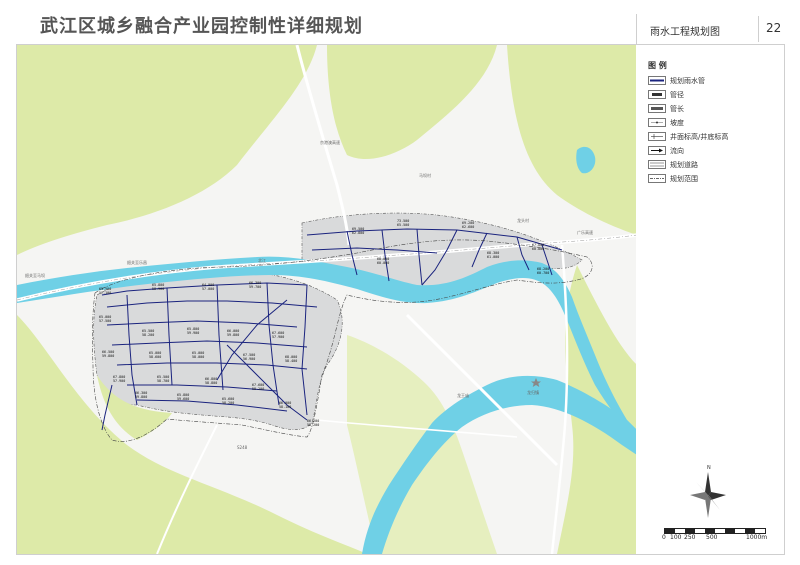  What do you see at coordinates (657, 150) in the screenshot?
I see `flow-direction-arrow-icon` at bounding box center [657, 150].